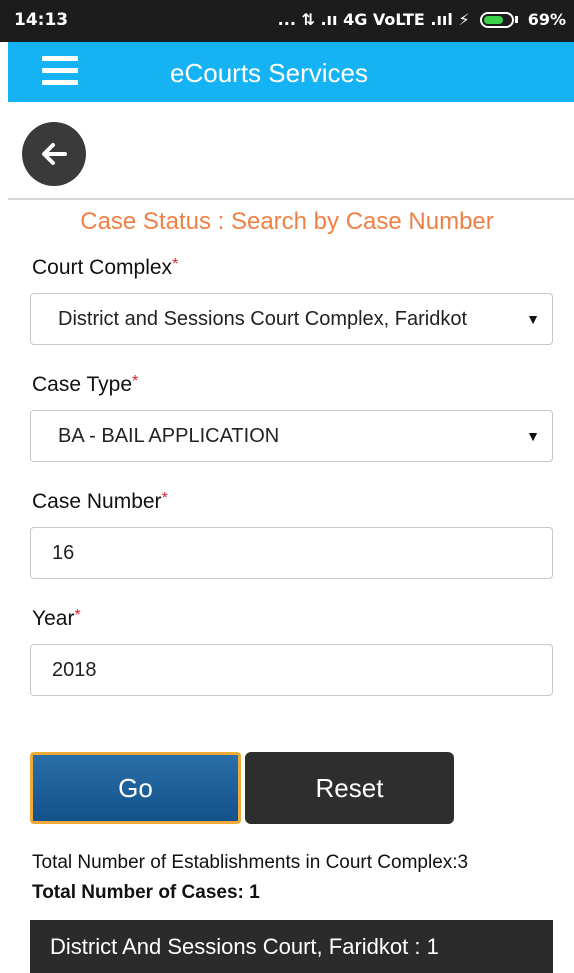  What do you see at coordinates (291, 553) in the screenshot?
I see `case-number-input: 16` at bounding box center [291, 553].